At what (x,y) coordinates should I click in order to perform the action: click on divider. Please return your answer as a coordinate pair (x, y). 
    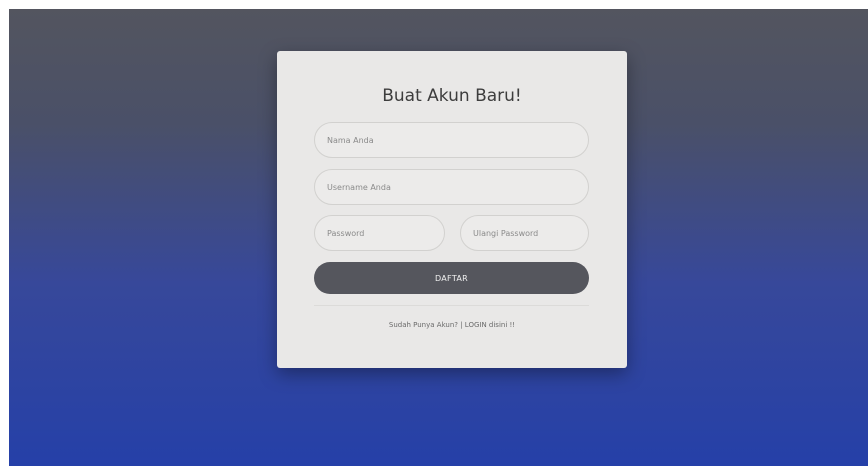
    Looking at the image, I should click on (451, 305).